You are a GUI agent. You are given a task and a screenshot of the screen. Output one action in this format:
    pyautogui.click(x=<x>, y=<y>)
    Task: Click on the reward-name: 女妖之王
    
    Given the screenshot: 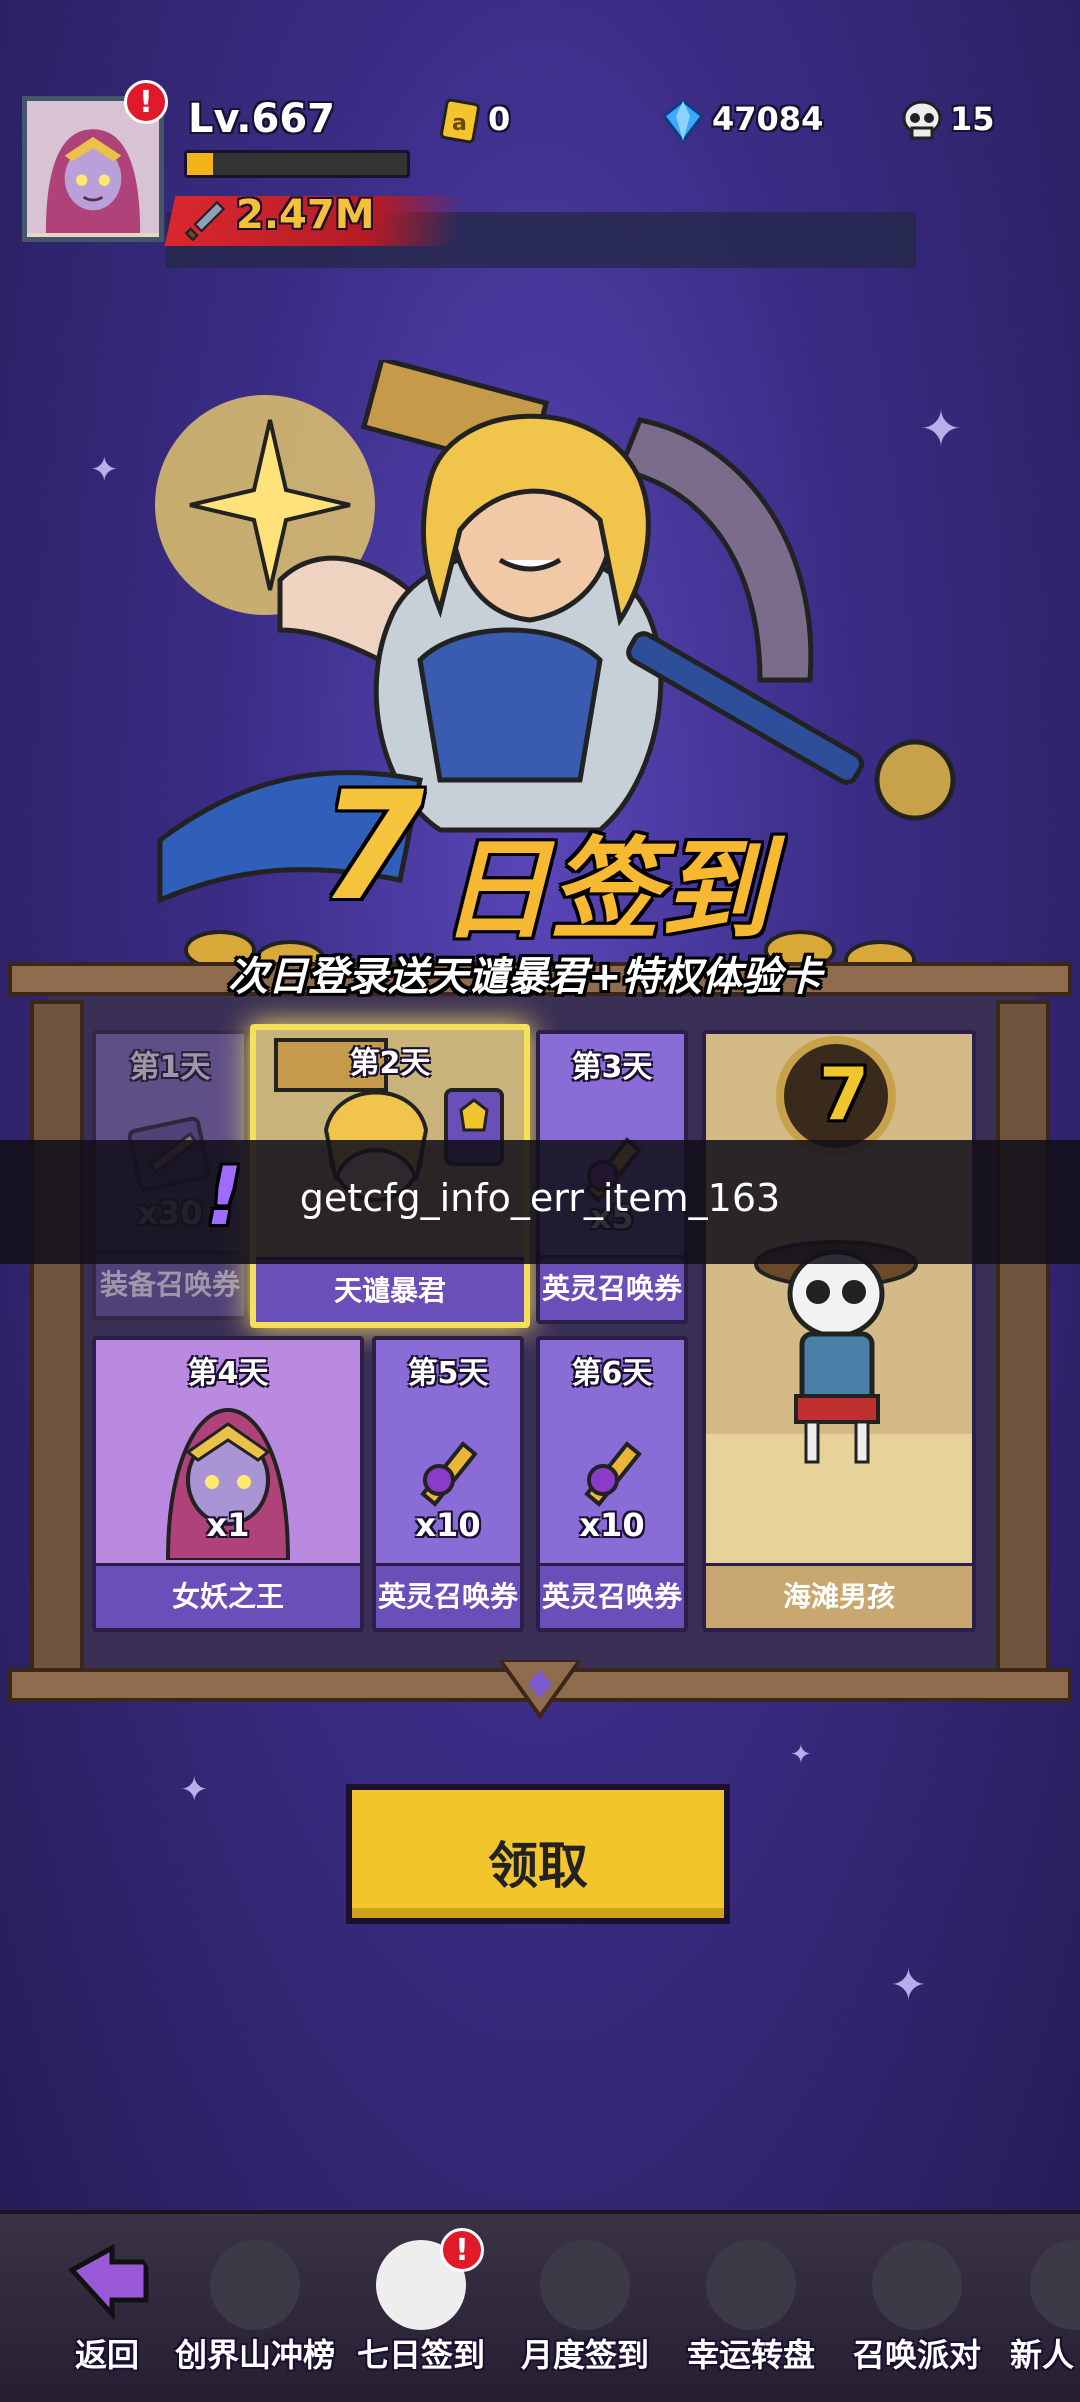 What is the action you would take?
    pyautogui.click(x=228, y=1595)
    